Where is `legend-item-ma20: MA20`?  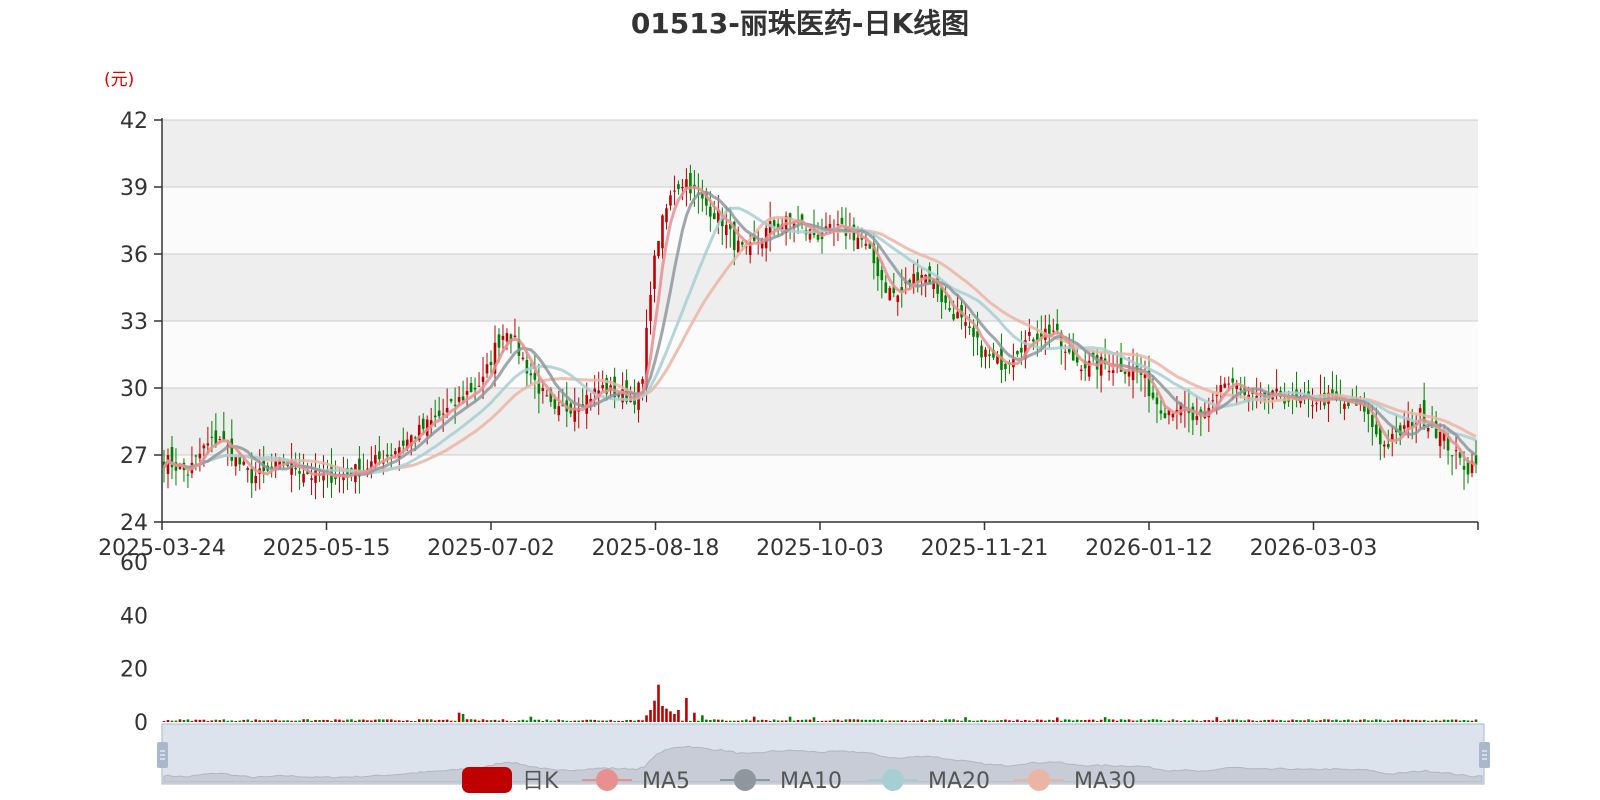
legend-item-ma20: MA20 is located at coordinates (929, 781).